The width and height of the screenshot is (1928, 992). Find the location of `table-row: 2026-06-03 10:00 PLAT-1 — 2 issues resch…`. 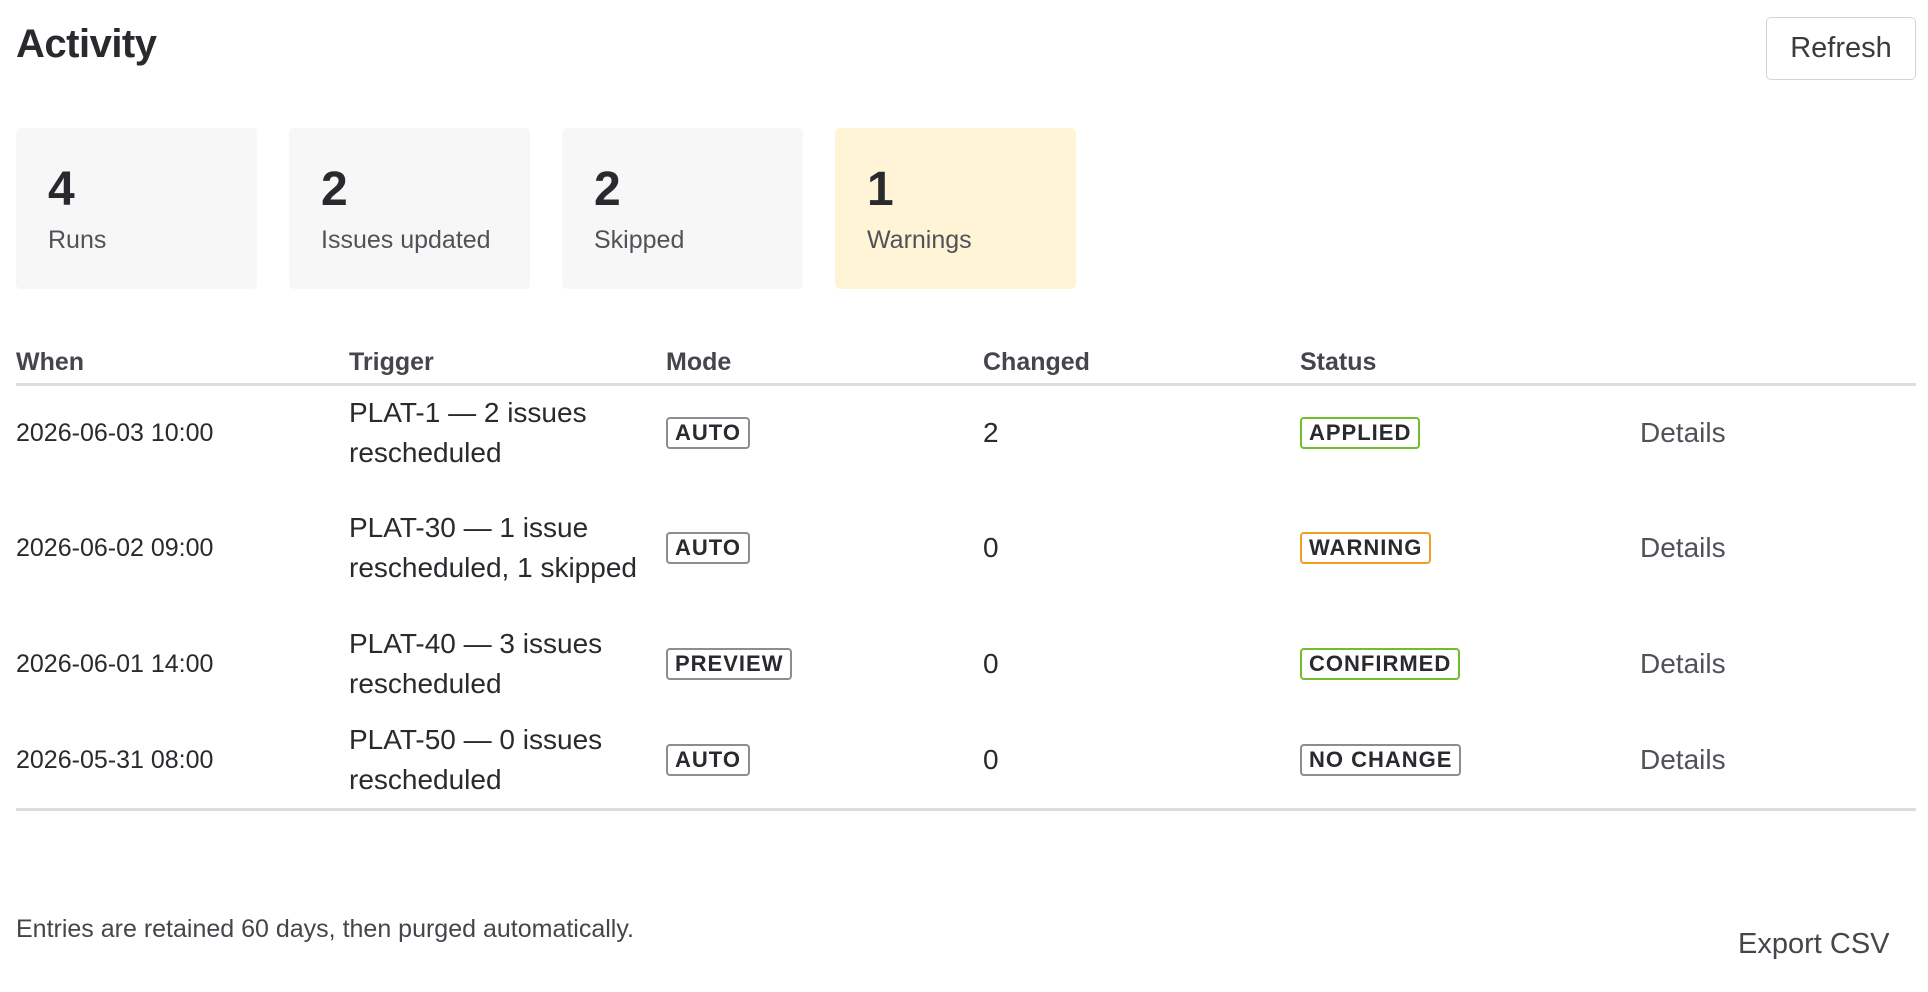

table-row: 2026-06-03 10:00 PLAT-1 — 2 issues resch… is located at coordinates (966, 433).